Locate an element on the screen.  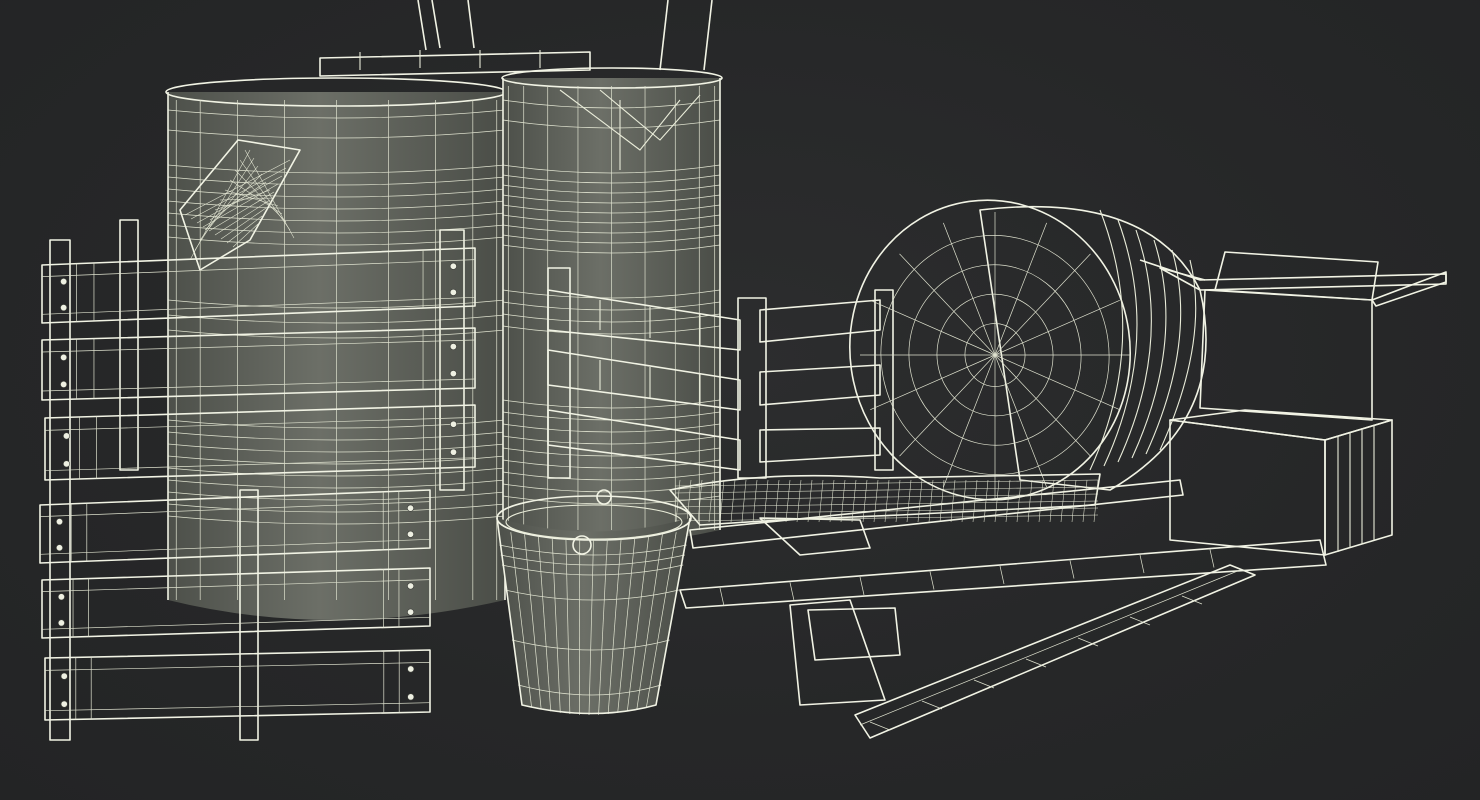
barrel-lid-web is located at coordinates (995, 355).